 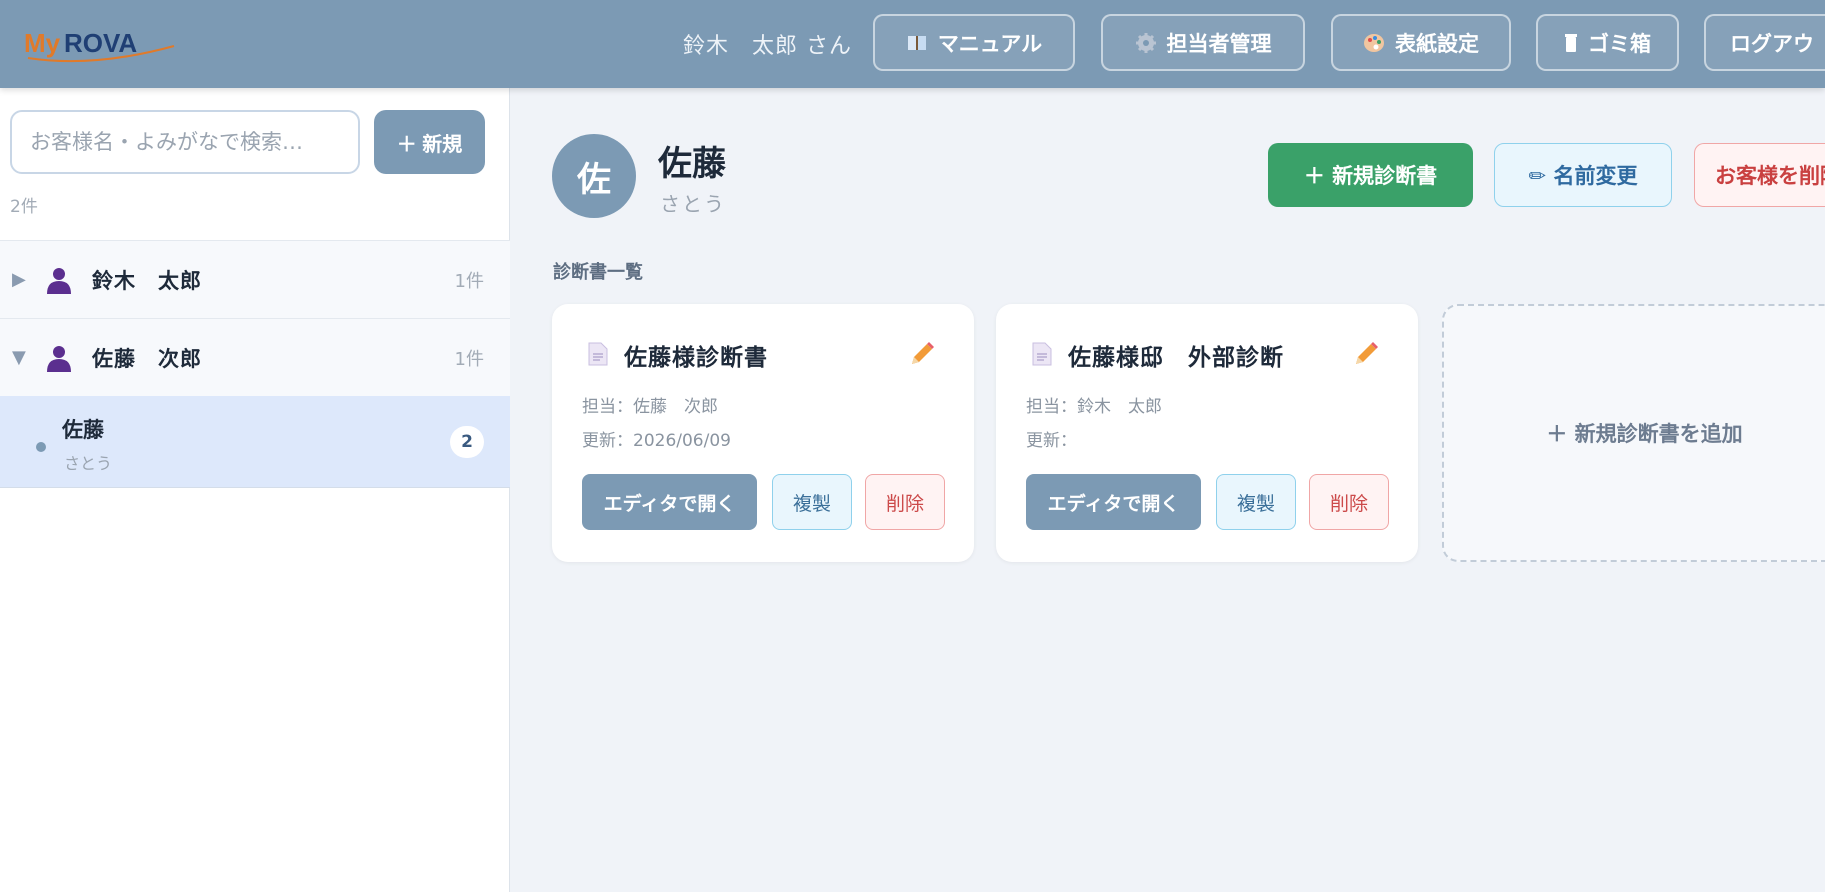 I want to click on staff-management-button: 担当者管理, so click(x=1203, y=42).